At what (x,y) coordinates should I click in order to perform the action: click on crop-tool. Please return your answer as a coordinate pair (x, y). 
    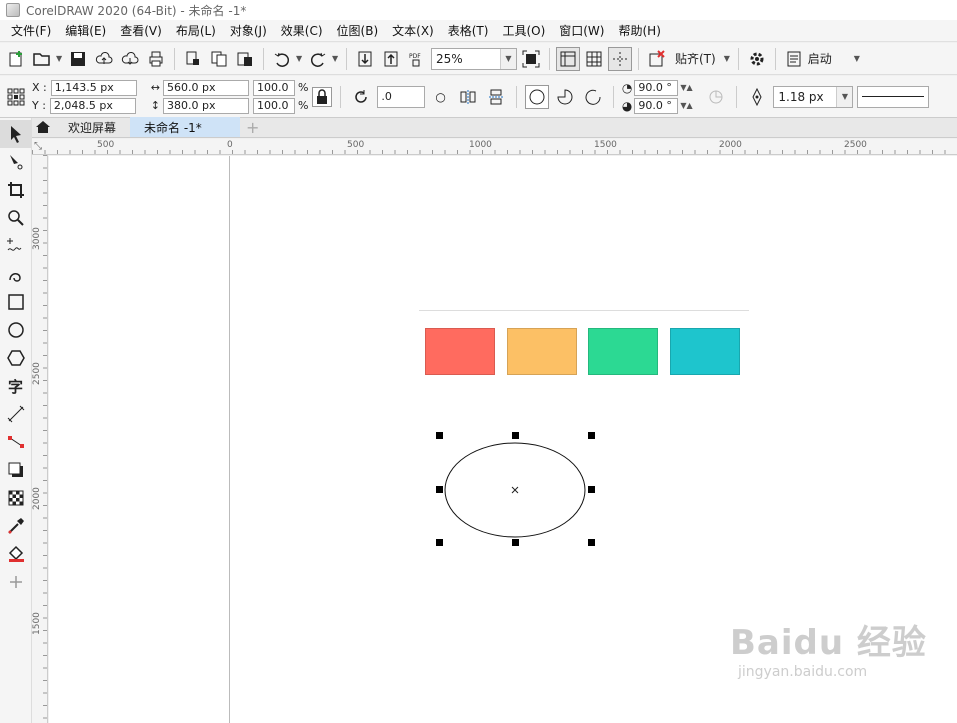
    Looking at the image, I should click on (16, 190).